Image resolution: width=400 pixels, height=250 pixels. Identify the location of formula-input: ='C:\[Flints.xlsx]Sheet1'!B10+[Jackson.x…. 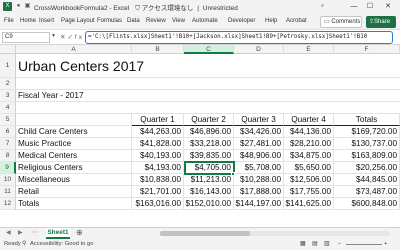
(239, 37).